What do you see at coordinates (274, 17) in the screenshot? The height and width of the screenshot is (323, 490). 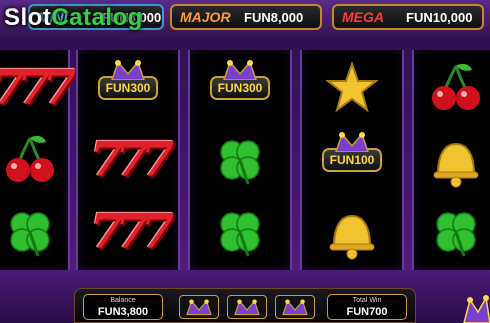 I see `jackpot-major-value: FUN8,000` at bounding box center [274, 17].